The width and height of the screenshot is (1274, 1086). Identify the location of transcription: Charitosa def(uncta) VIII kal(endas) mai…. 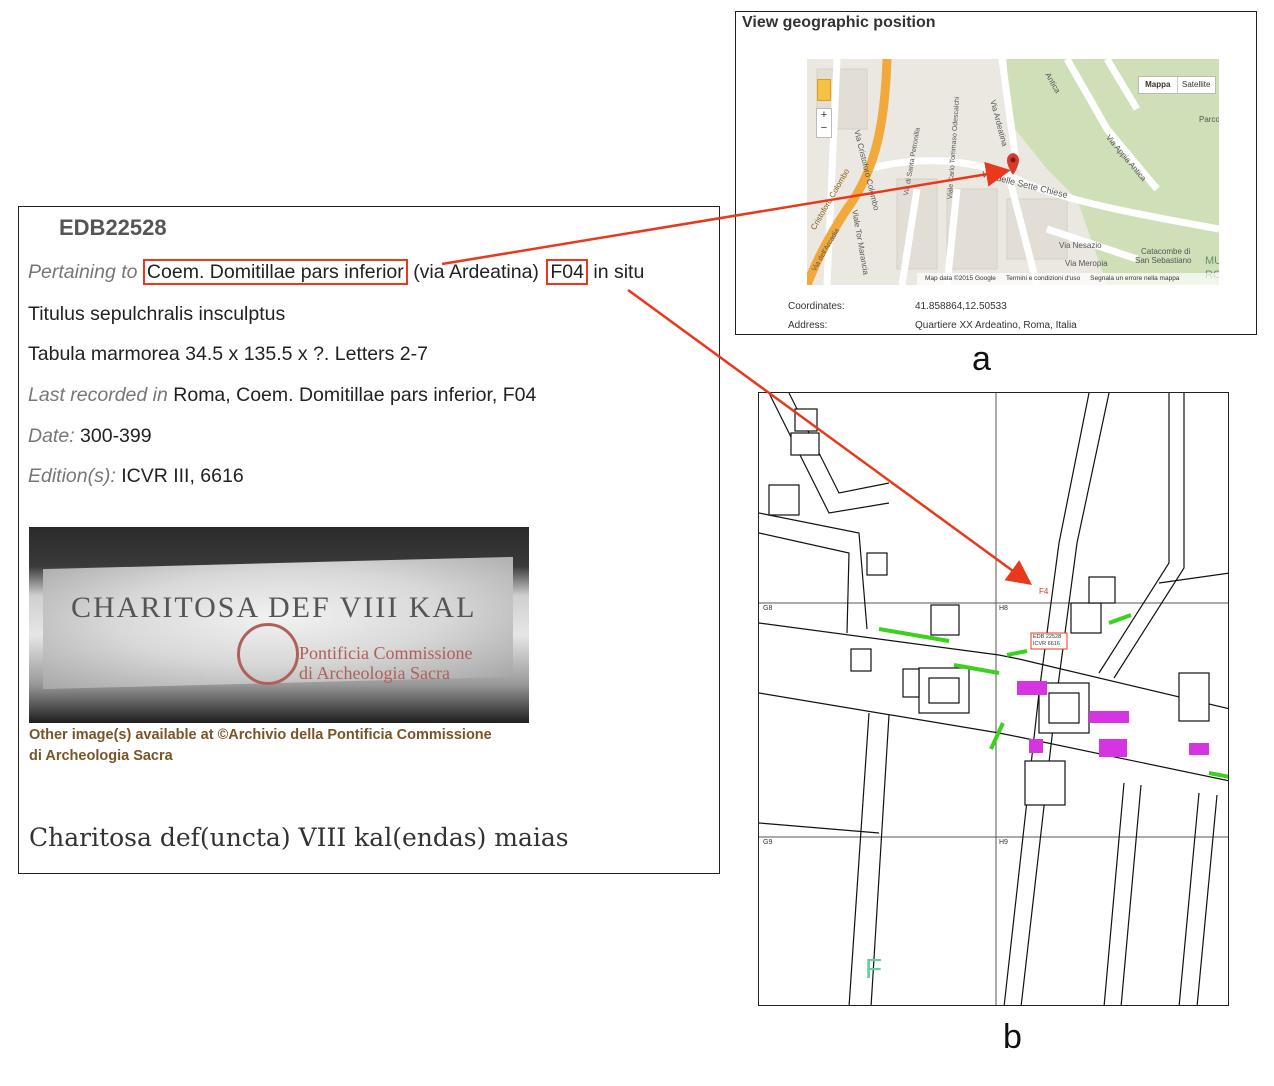
(299, 837).